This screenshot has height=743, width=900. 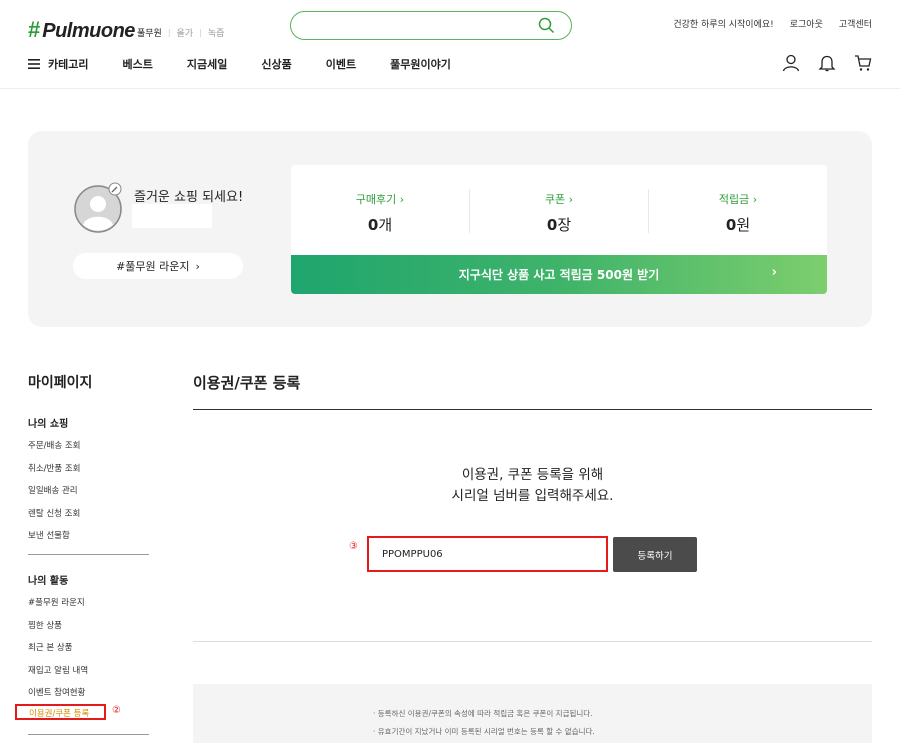 What do you see at coordinates (353, 546) in the screenshot?
I see `annotation-marker-3: ③` at bounding box center [353, 546].